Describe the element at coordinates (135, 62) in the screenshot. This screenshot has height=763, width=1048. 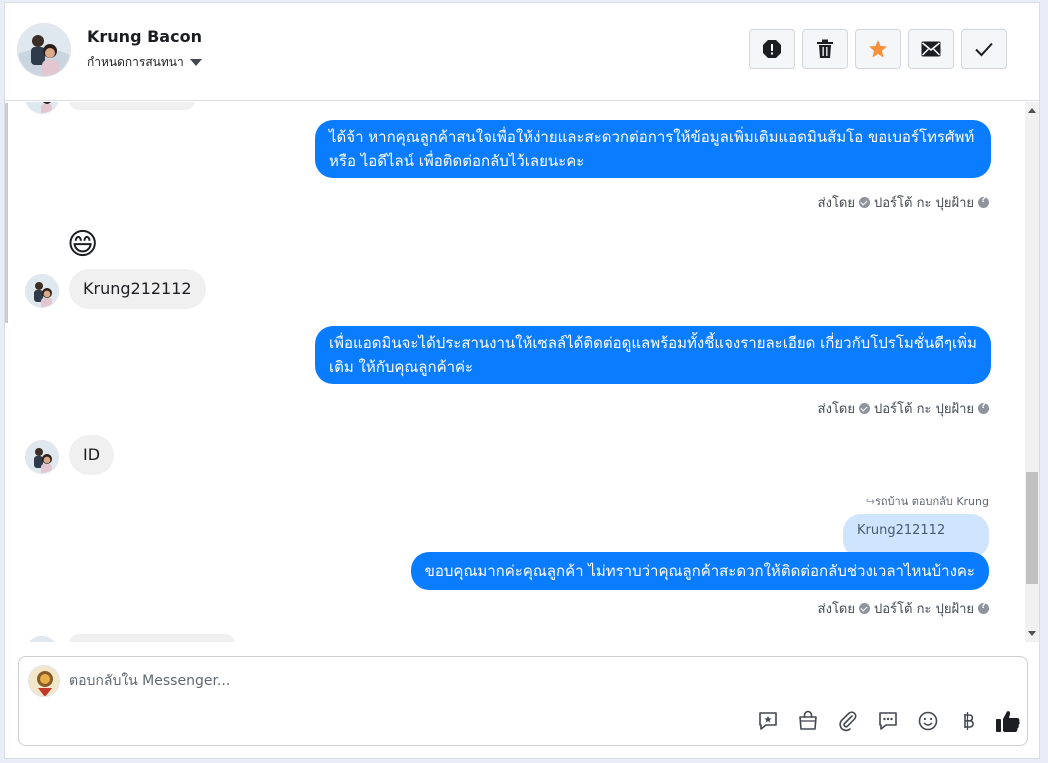
I see `assign-label: กำหนดการสนทนา` at that location.